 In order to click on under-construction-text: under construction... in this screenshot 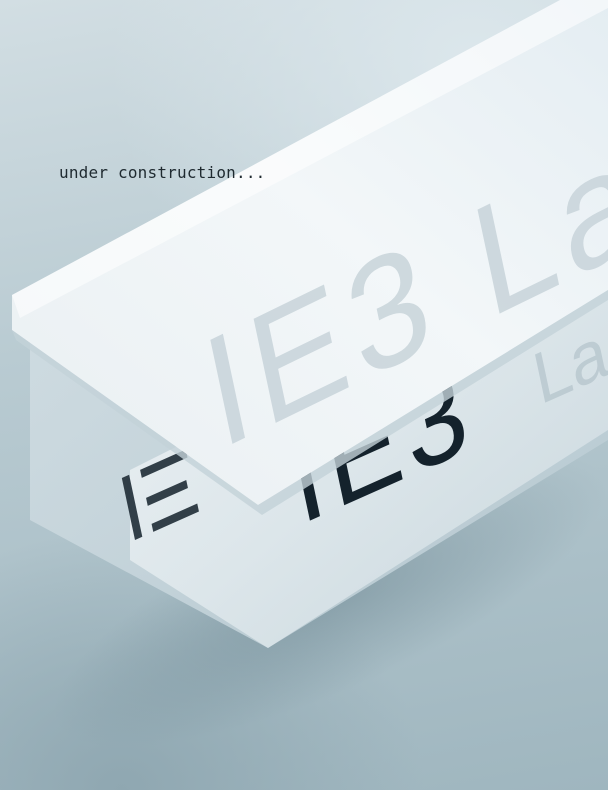, I will do `click(162, 172)`.